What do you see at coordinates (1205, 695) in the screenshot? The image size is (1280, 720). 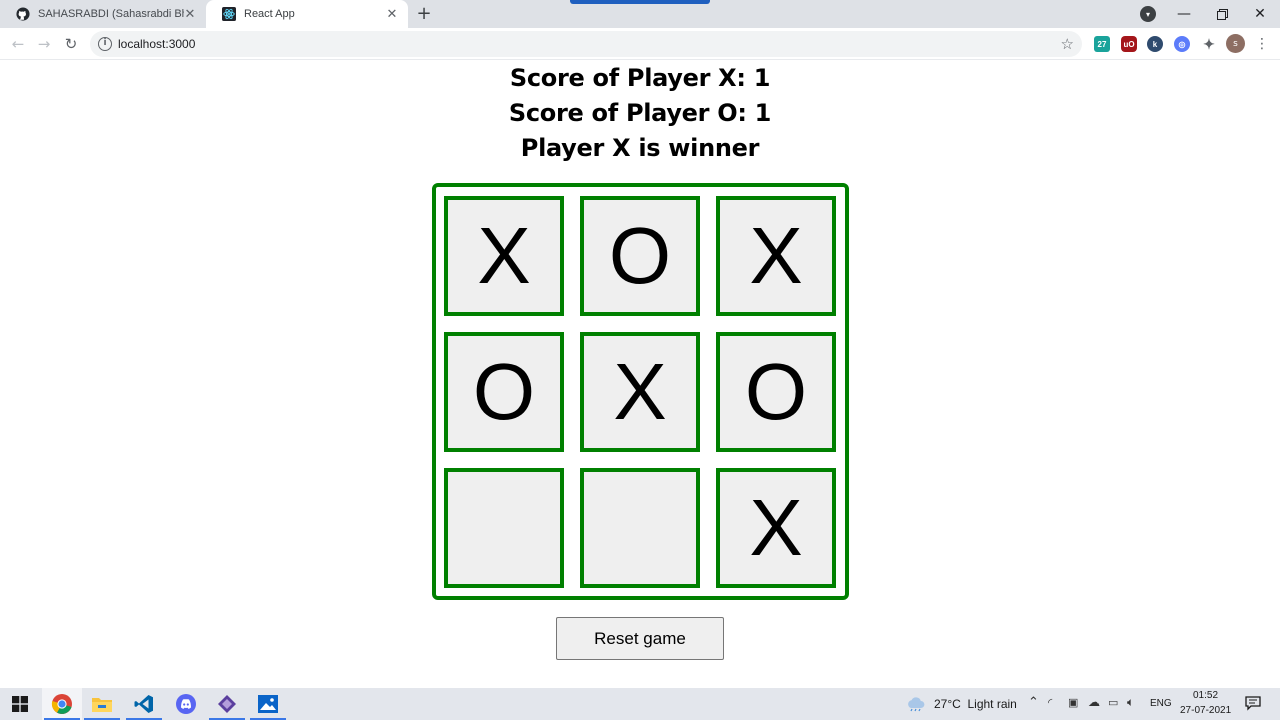 I see `clock-time: 01:52` at bounding box center [1205, 695].